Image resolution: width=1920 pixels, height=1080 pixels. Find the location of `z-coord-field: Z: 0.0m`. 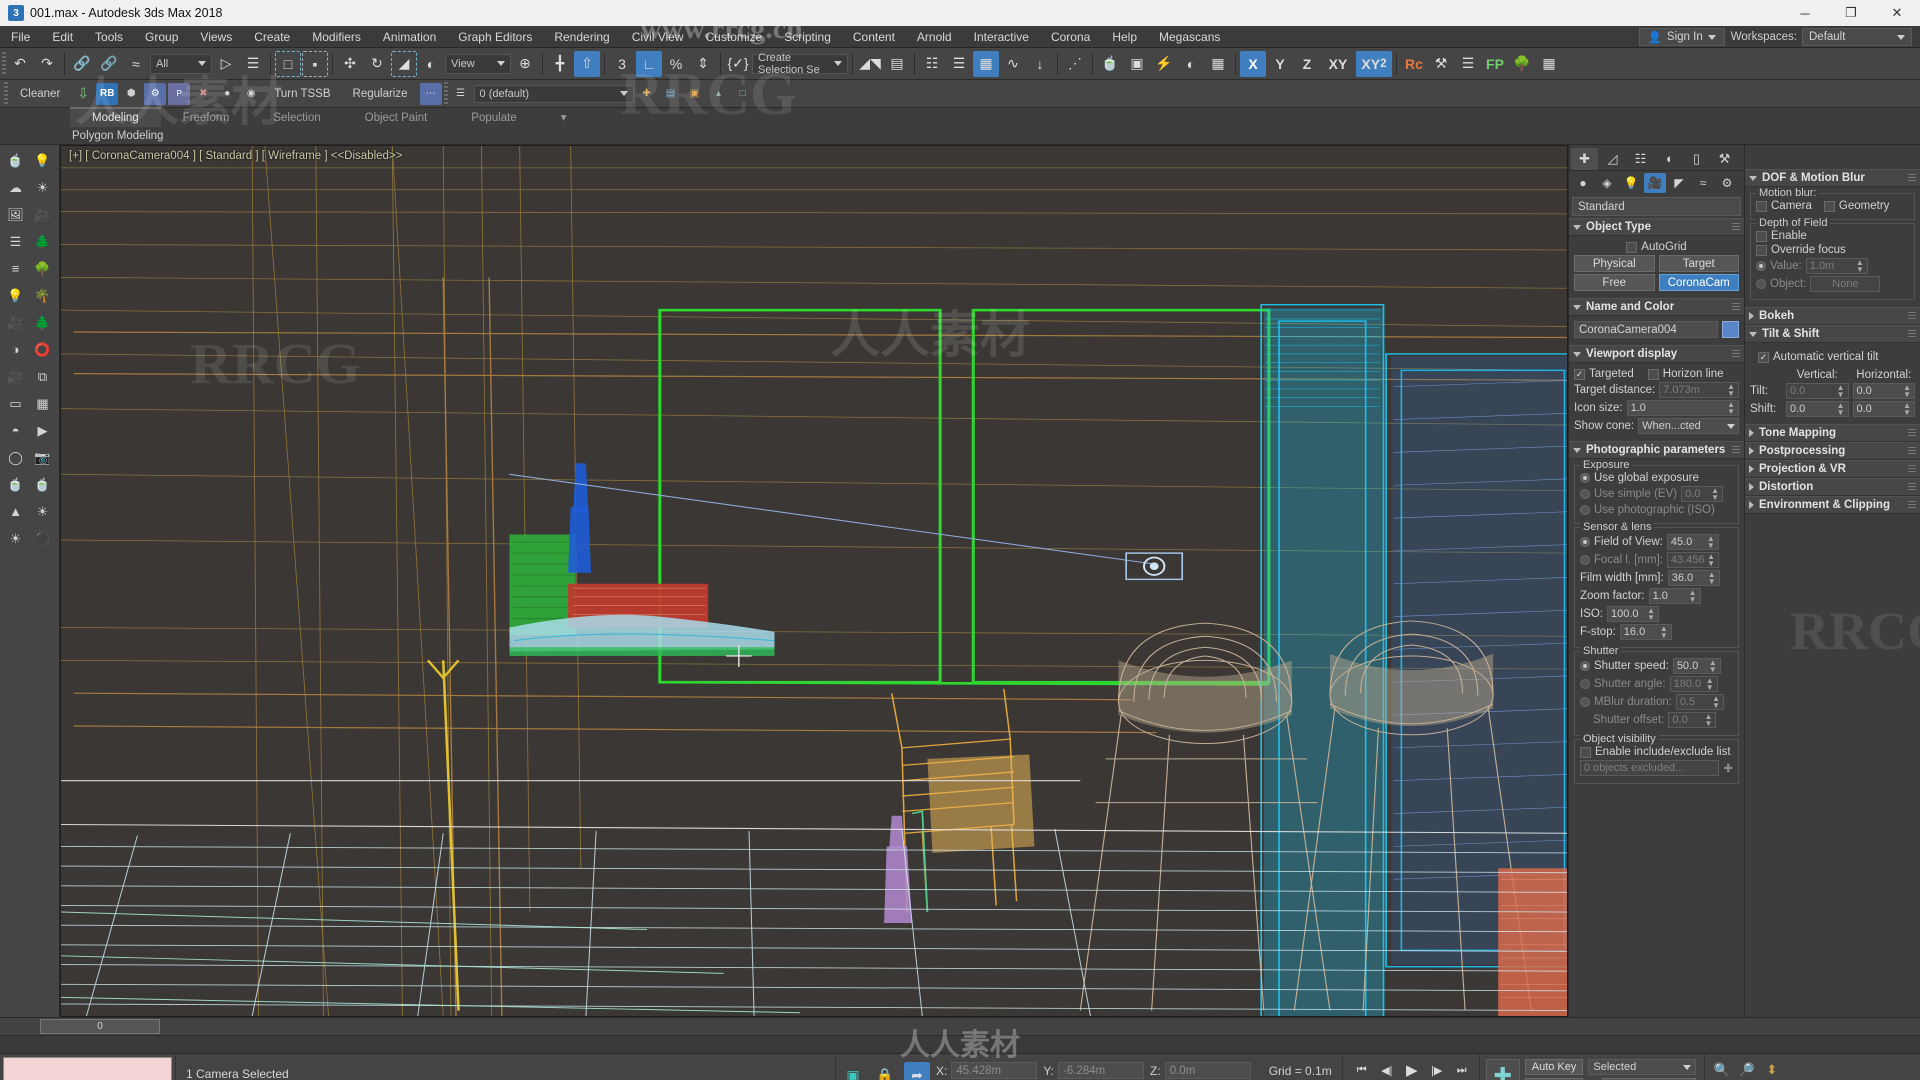

z-coord-field: Z: 0.0m is located at coordinates (1200, 1070).